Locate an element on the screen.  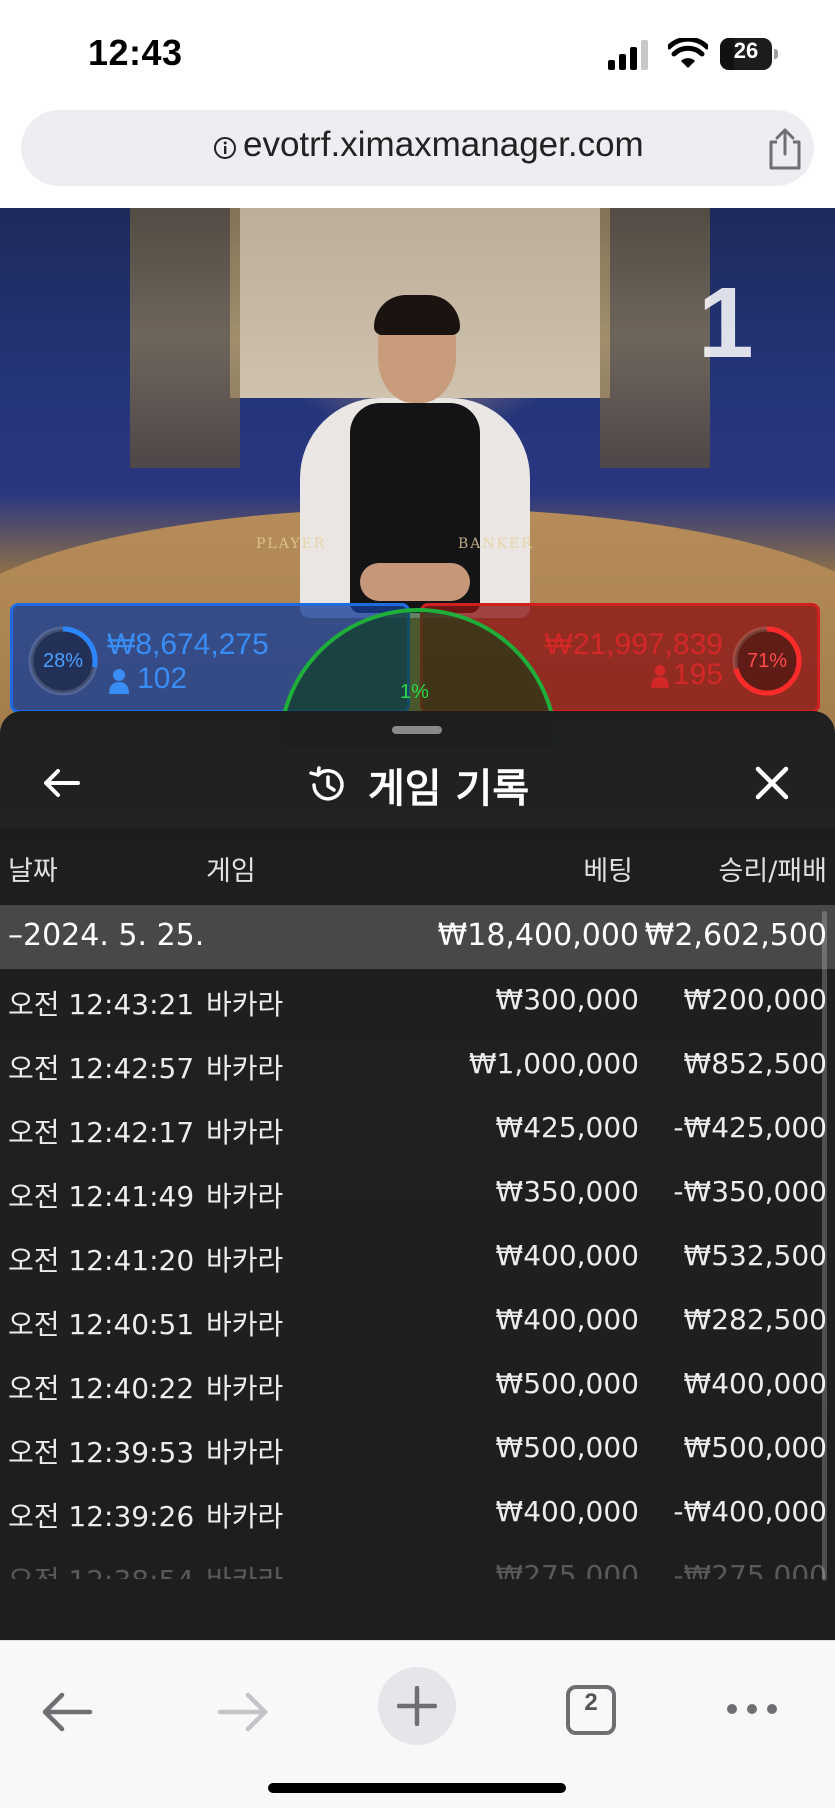
banker-amount: ₩21,997,839 is located at coordinates (633, 644).